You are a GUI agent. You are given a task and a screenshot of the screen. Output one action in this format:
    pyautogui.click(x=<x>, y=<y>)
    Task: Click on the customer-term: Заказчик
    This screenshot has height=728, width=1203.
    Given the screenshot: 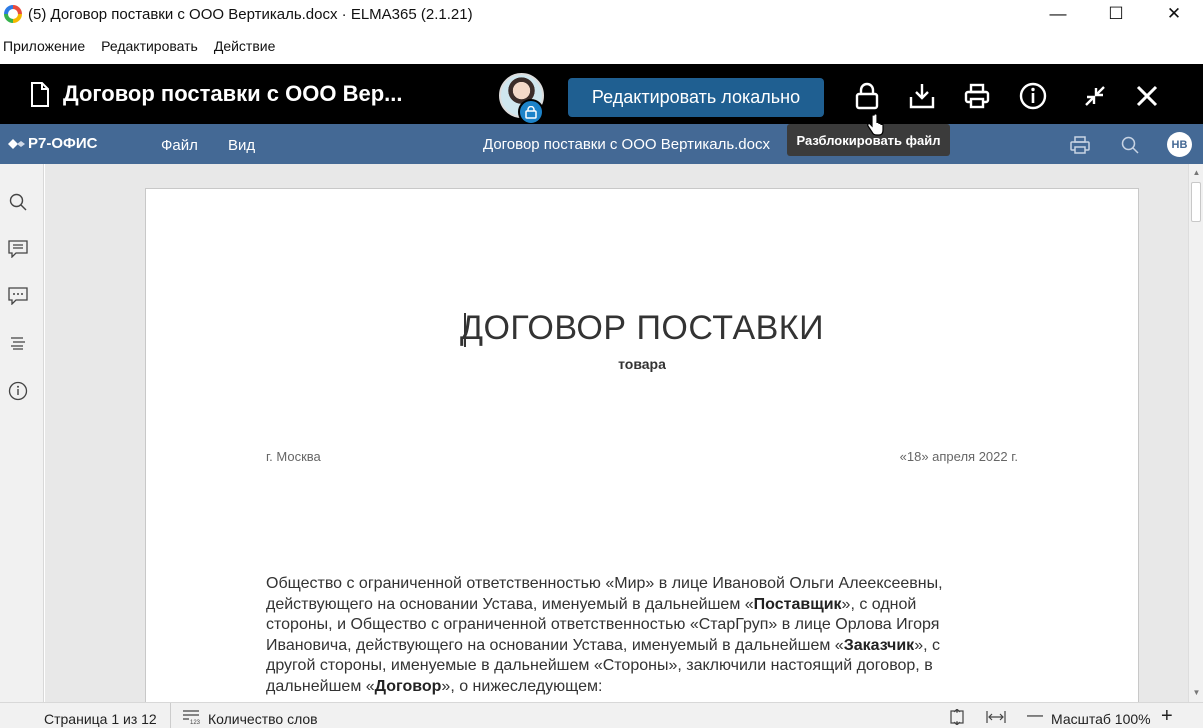 What is the action you would take?
    pyautogui.click(x=879, y=645)
    